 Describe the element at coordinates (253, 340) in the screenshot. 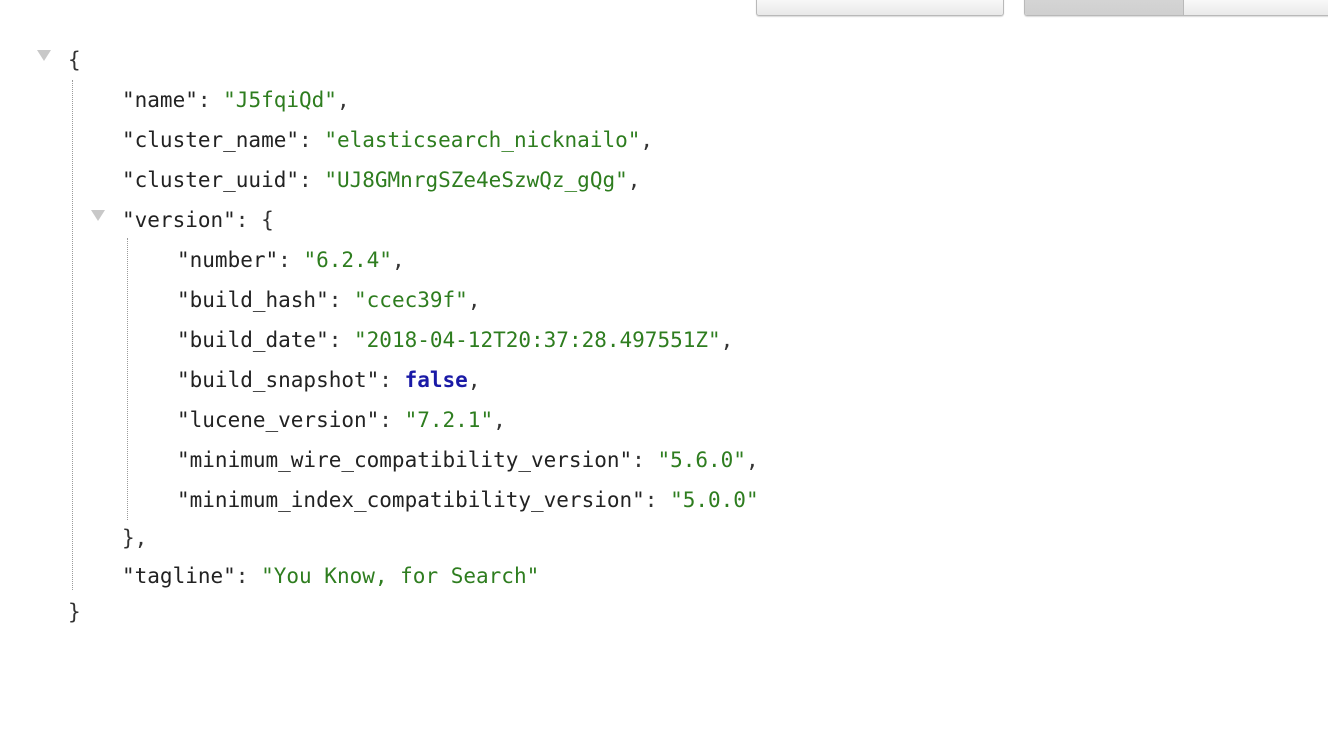

I see `json-key: "build_date"` at that location.